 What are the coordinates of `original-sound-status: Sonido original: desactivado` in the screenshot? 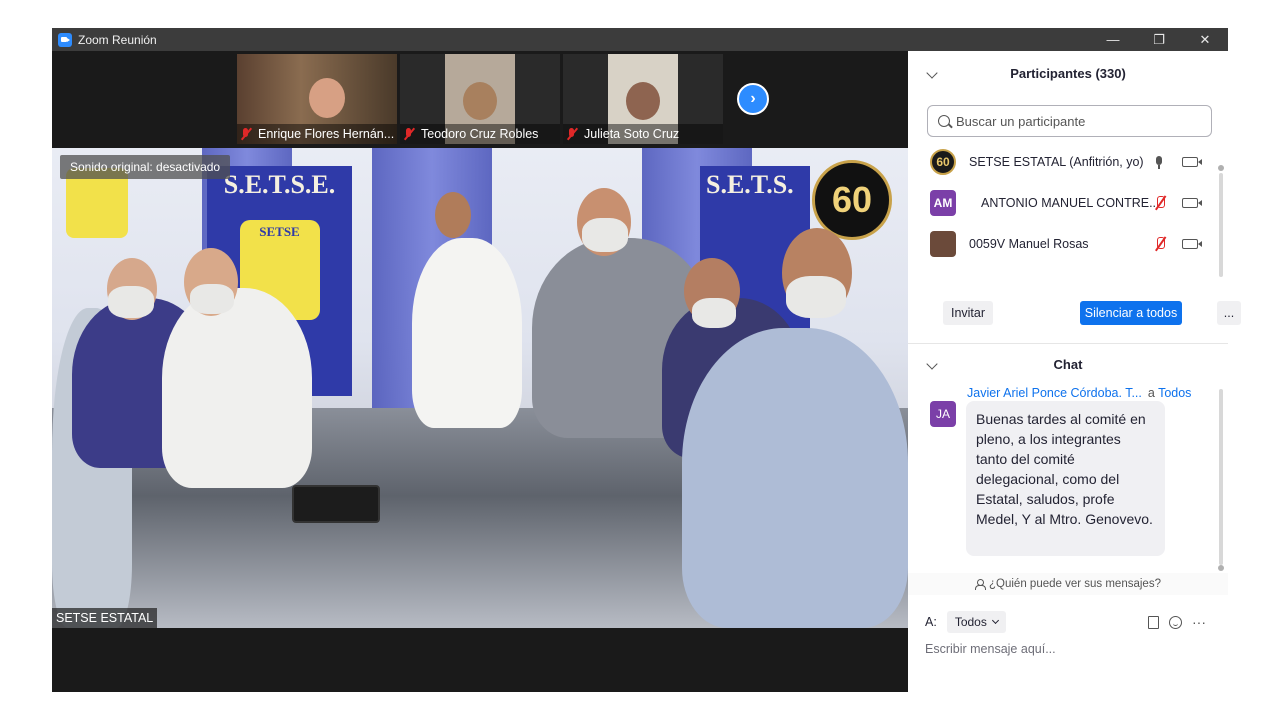 It's located at (145, 167).